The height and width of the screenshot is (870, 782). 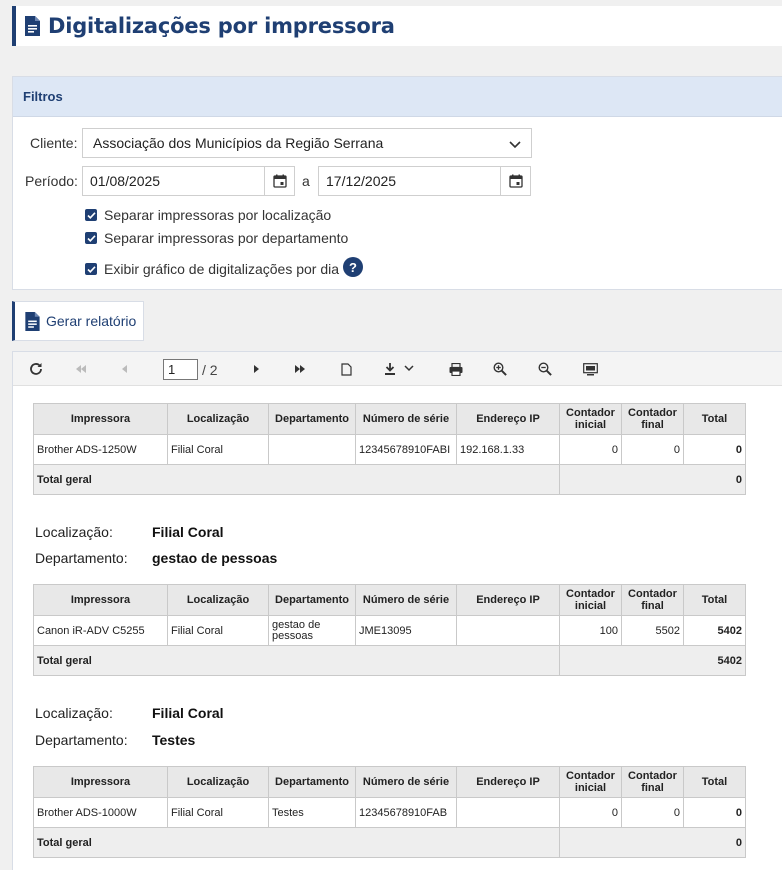 I want to click on cell-start-counter: 0, so click(x=590, y=812).